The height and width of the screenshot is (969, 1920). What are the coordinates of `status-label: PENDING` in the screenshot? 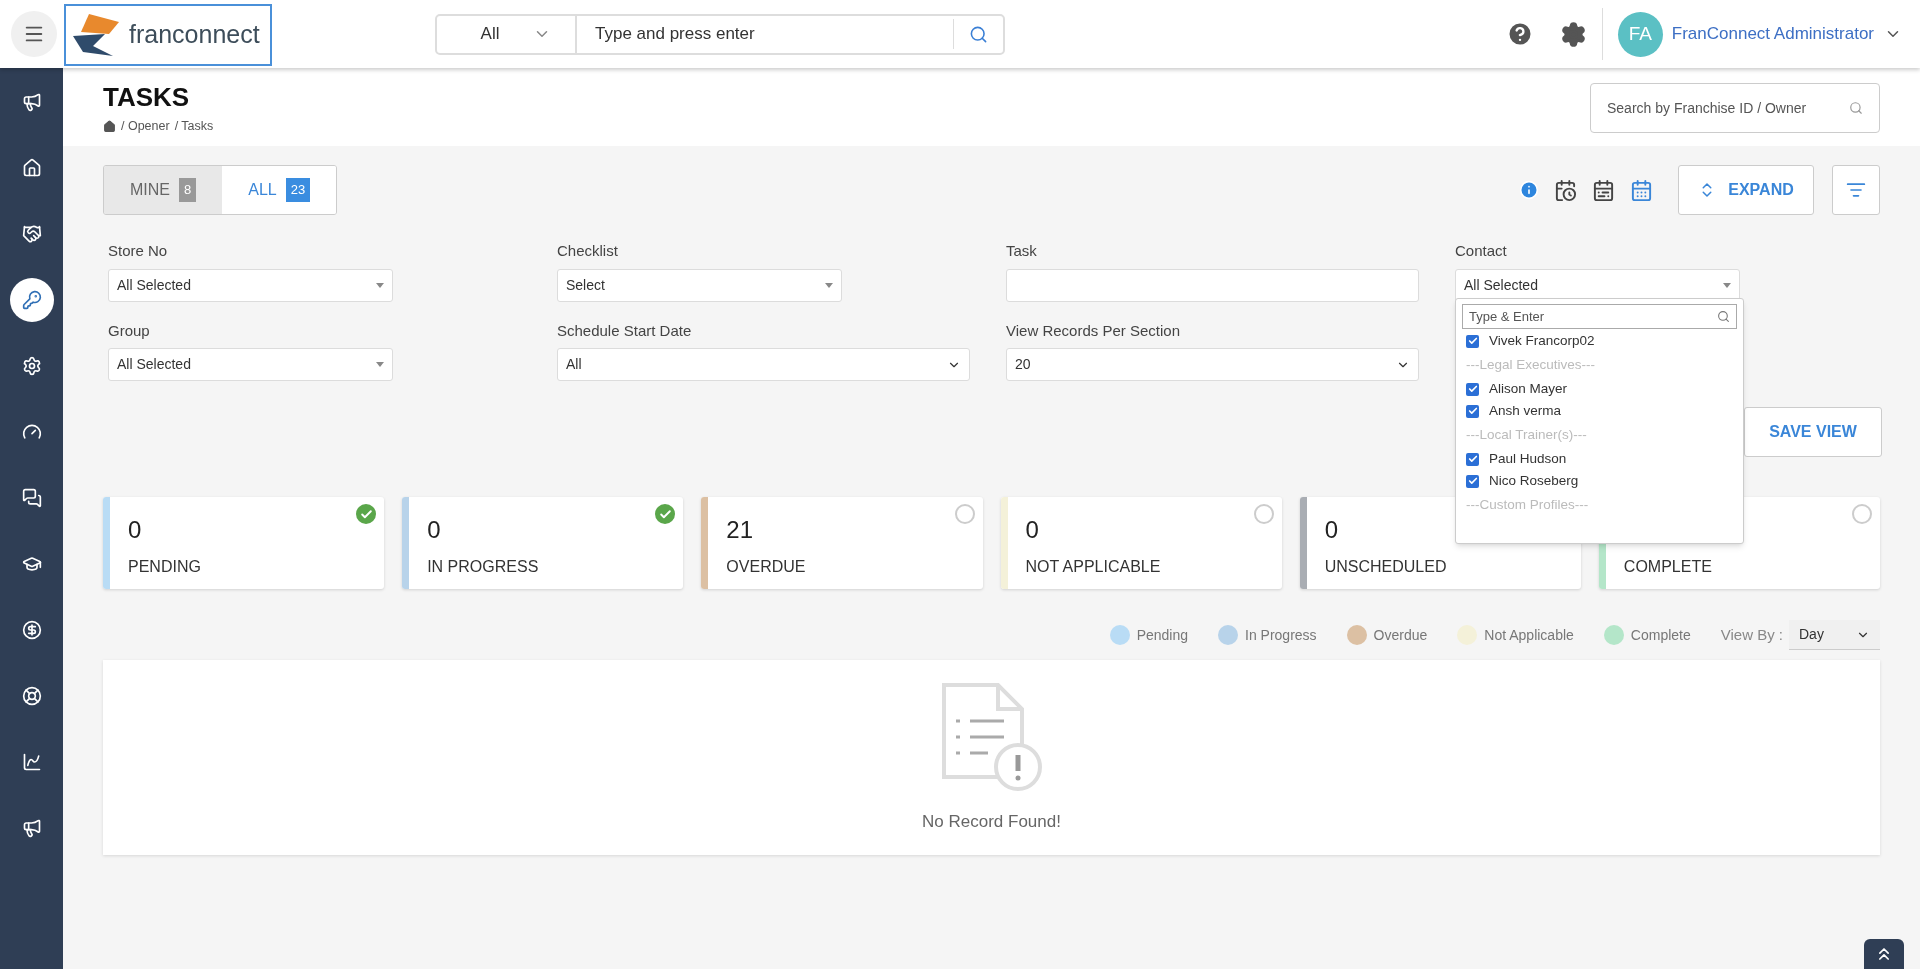 It's located at (164, 567).